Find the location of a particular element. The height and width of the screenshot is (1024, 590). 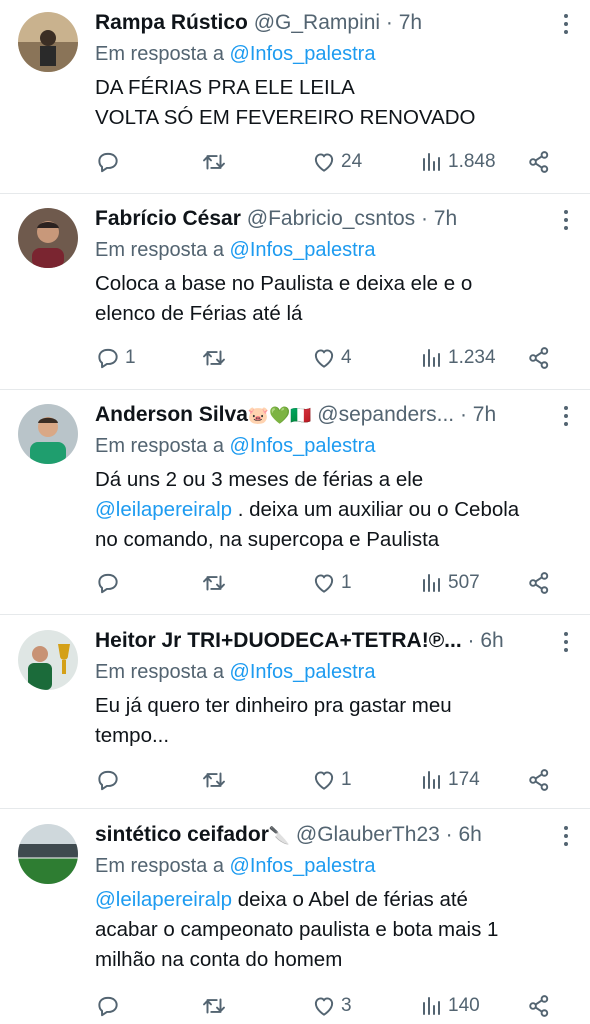

tweet-header: Rampa Rústico @G_Rampini · 7h is located at coordinates (325, 23).